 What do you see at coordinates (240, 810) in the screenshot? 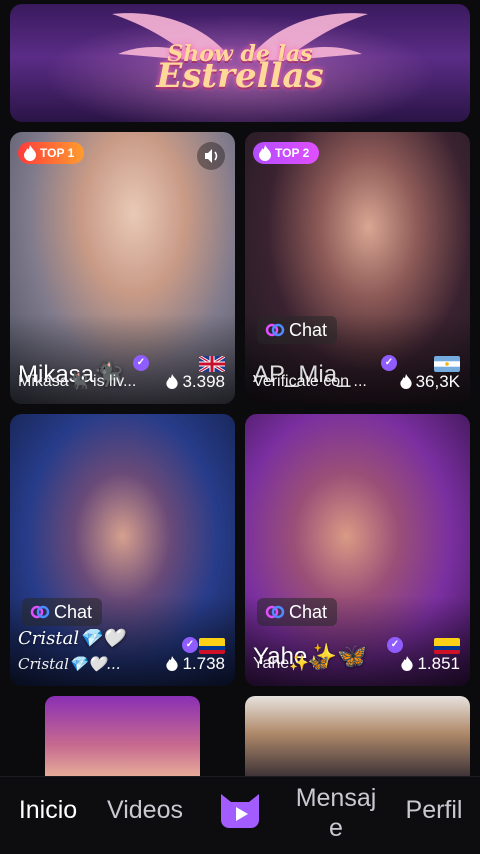
I see `cat-logo-icon` at bounding box center [240, 810].